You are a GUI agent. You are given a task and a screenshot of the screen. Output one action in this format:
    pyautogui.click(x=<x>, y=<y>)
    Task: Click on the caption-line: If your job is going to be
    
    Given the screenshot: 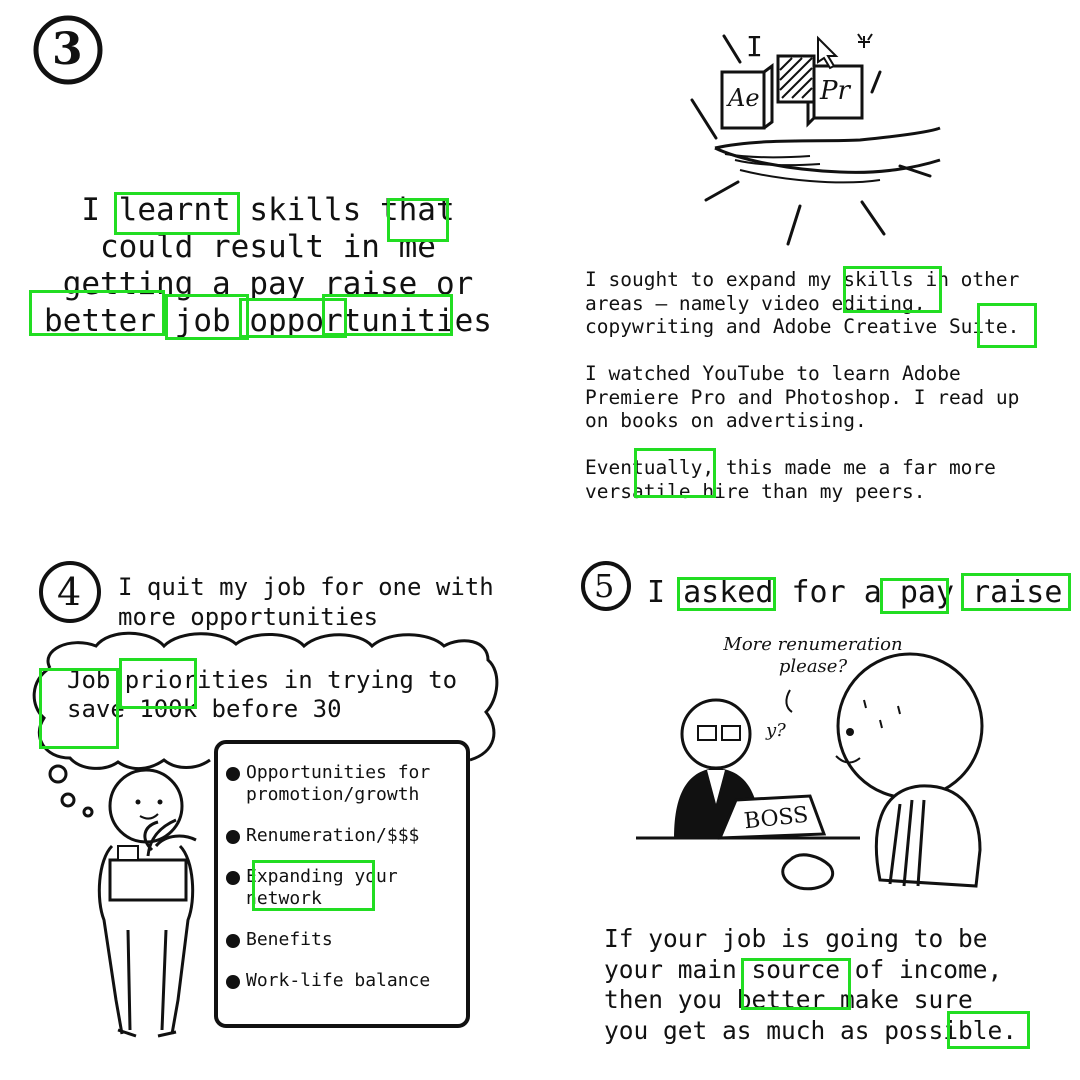 What is the action you would take?
    pyautogui.click(x=796, y=938)
    